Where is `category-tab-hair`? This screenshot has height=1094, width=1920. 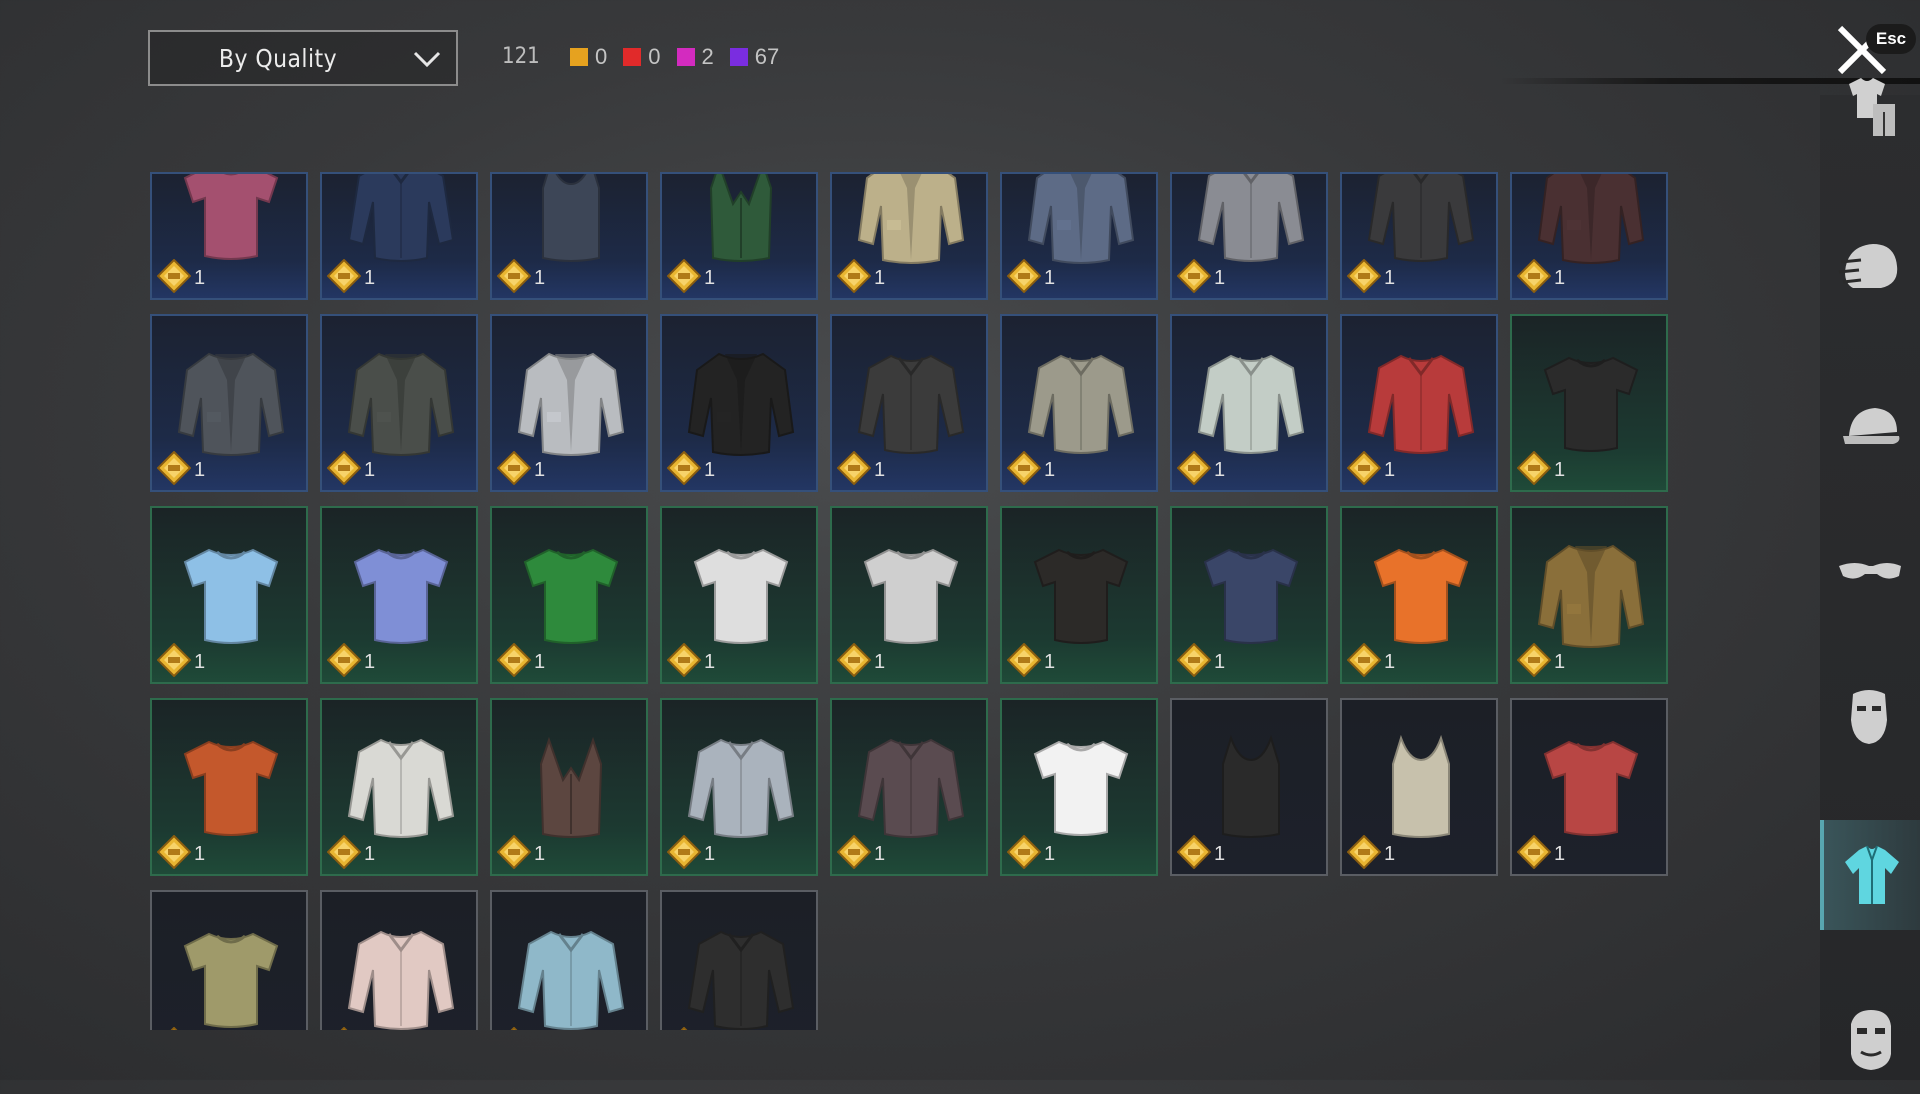
category-tab-hair is located at coordinates (1870, 267).